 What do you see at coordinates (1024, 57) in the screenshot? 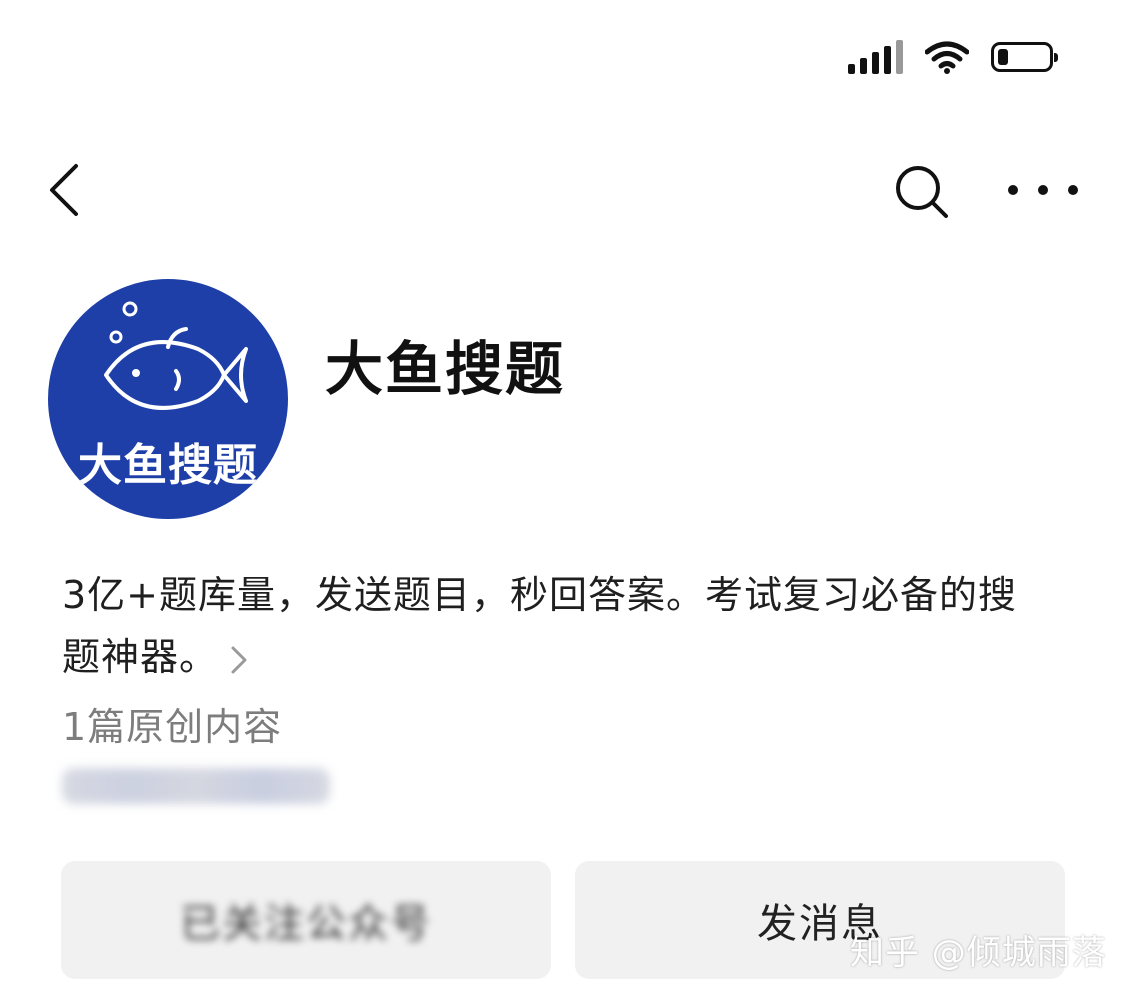
I see `battery-icon` at bounding box center [1024, 57].